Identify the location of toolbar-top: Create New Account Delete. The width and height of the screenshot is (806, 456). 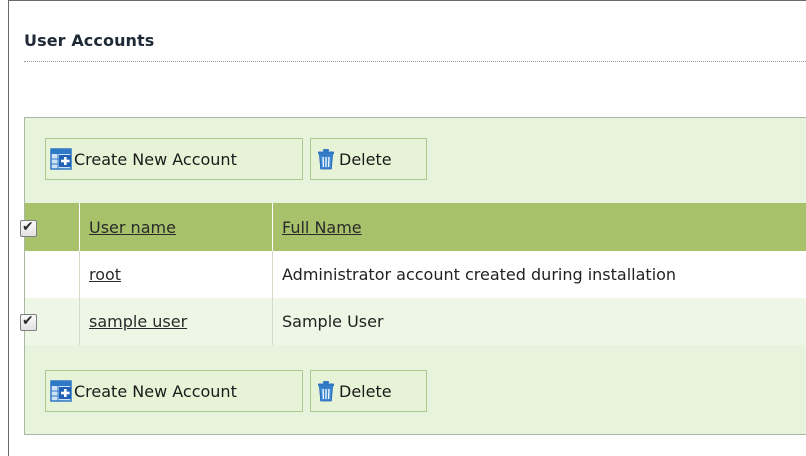
(415, 158).